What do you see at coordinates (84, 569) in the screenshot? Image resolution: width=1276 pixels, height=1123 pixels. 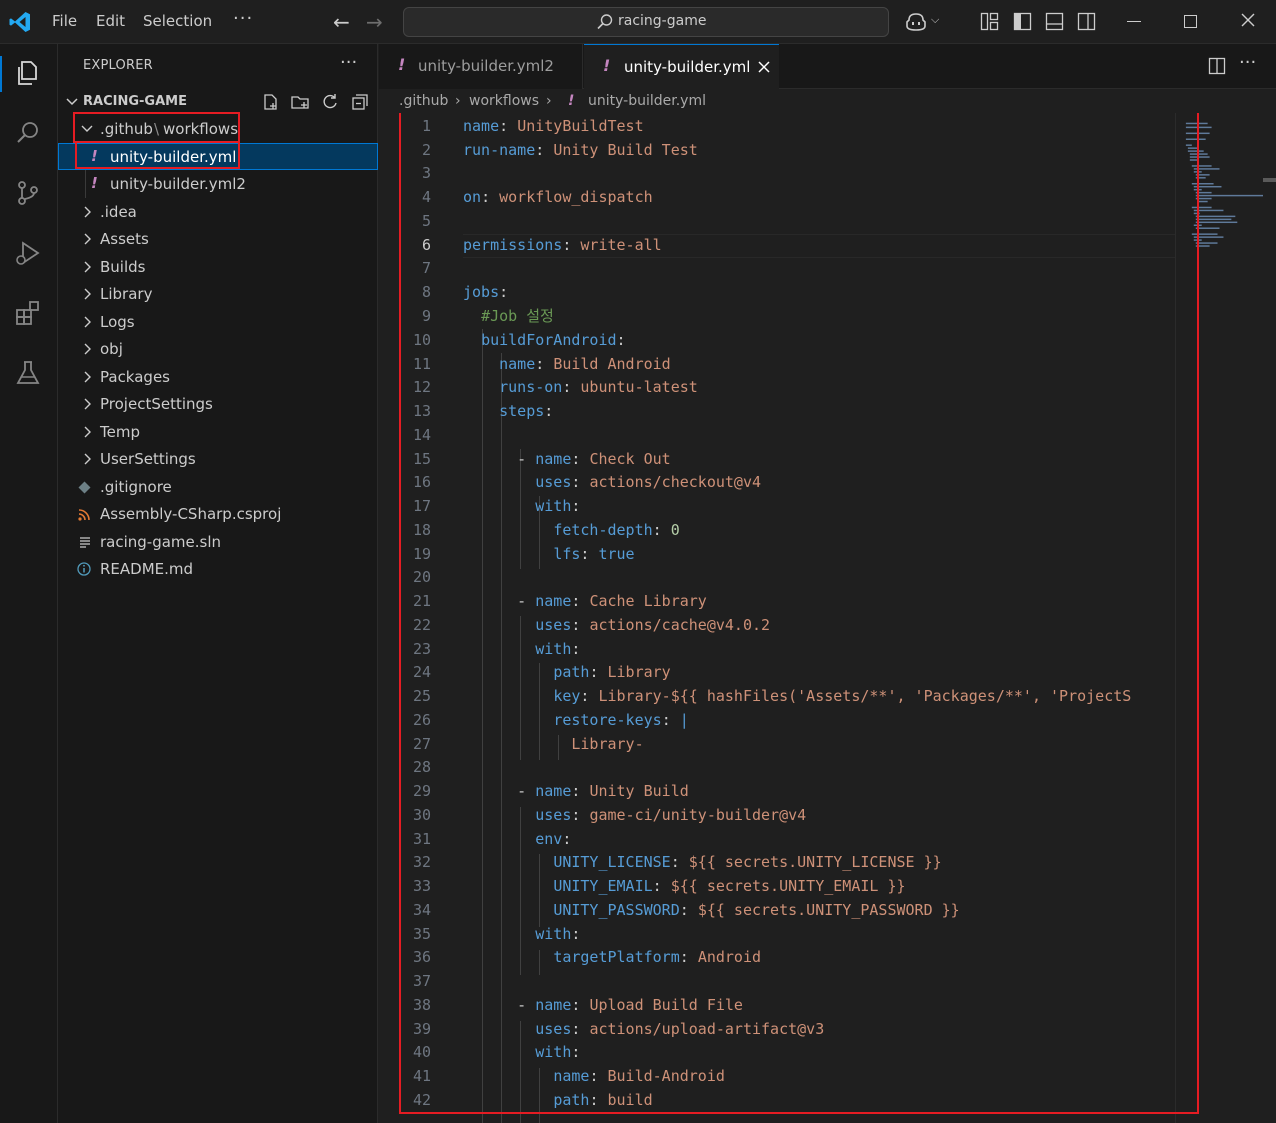 I see `info-icon` at bounding box center [84, 569].